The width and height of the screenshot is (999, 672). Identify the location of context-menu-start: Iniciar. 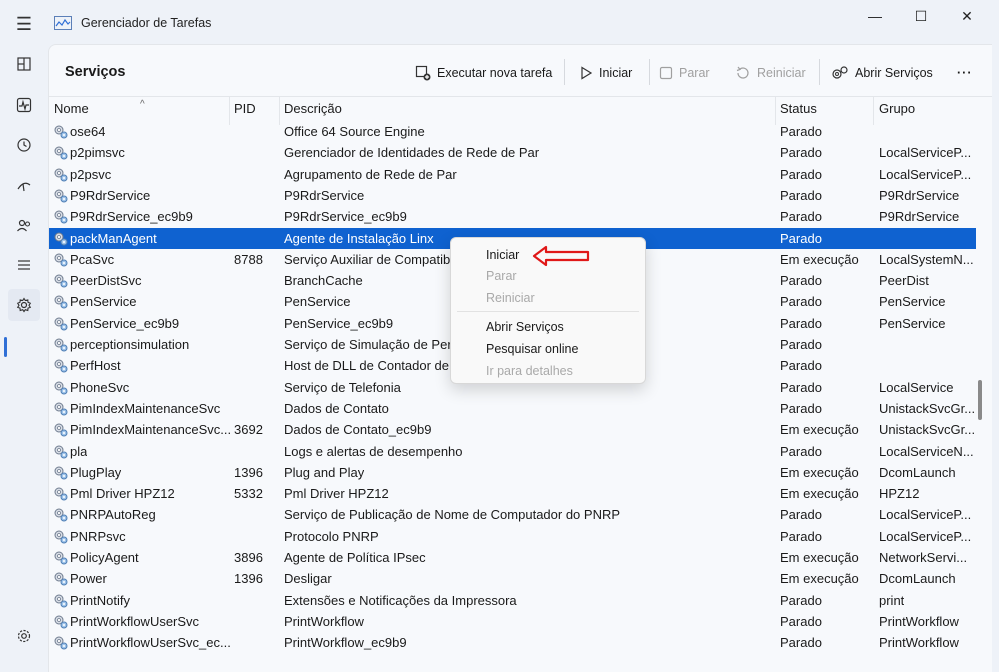
(502, 255).